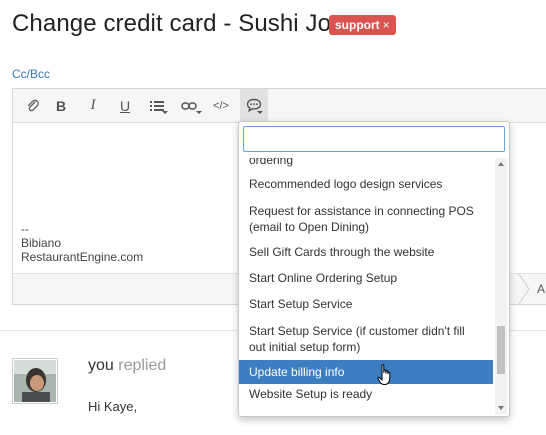 This screenshot has width=546, height=435. I want to click on chevron-right-icon, so click(524, 289).